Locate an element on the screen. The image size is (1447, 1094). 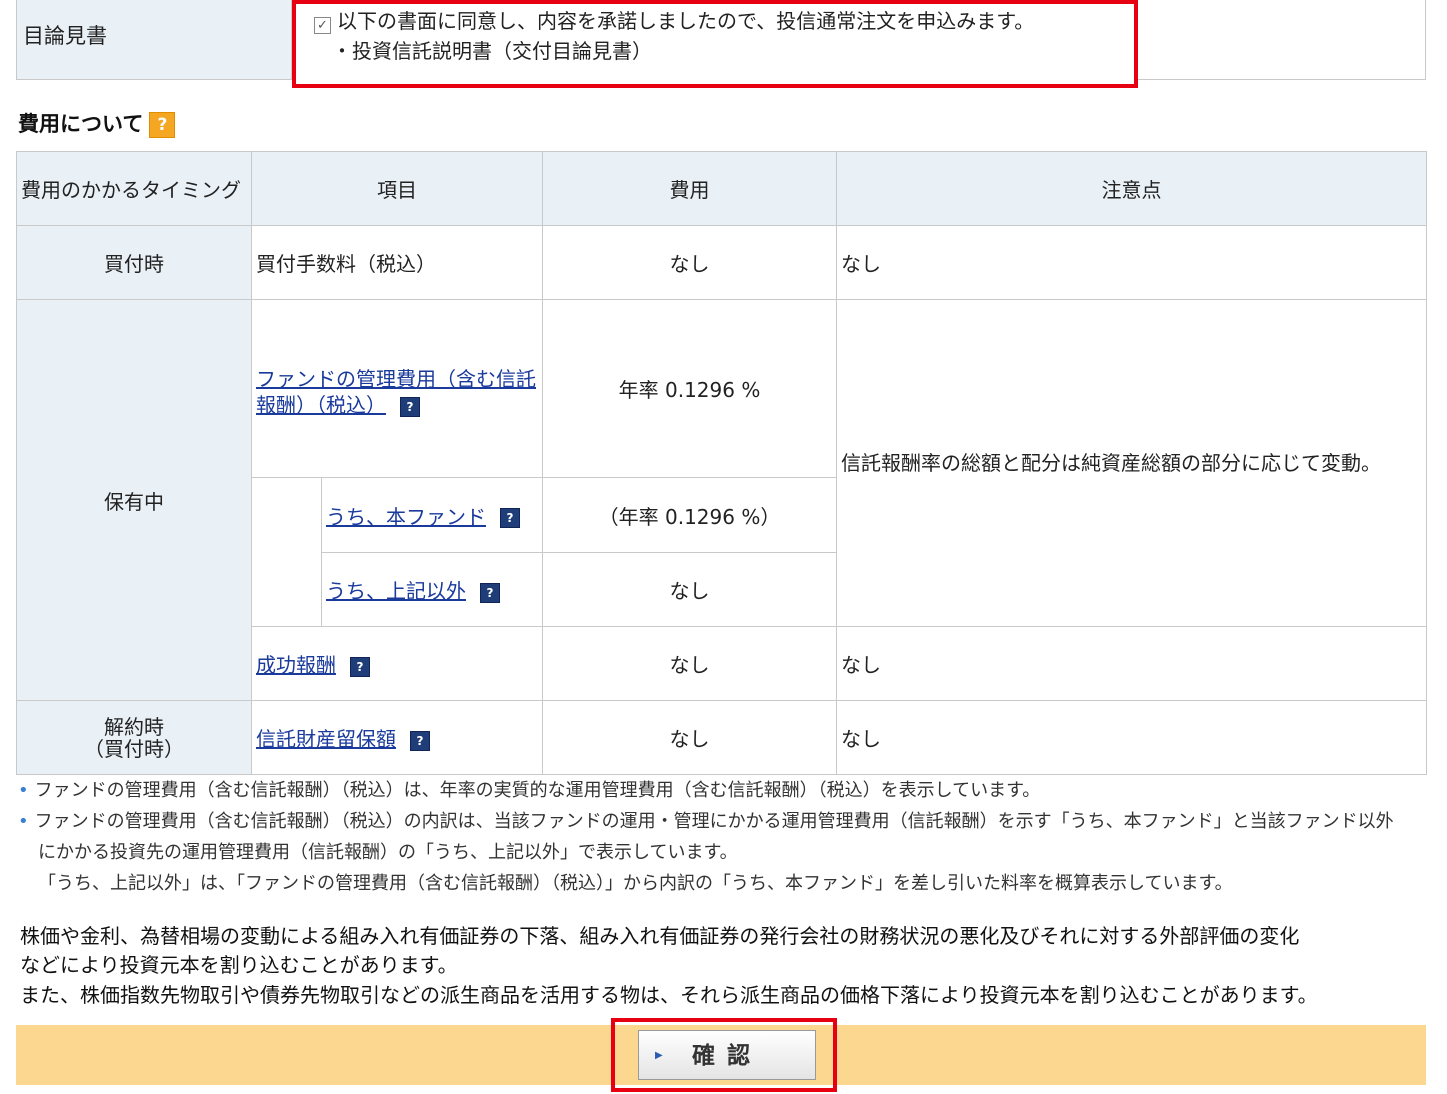
table-header-row: 費用のかかるタイミング 項目 費用 注意点 is located at coordinates (721, 188).